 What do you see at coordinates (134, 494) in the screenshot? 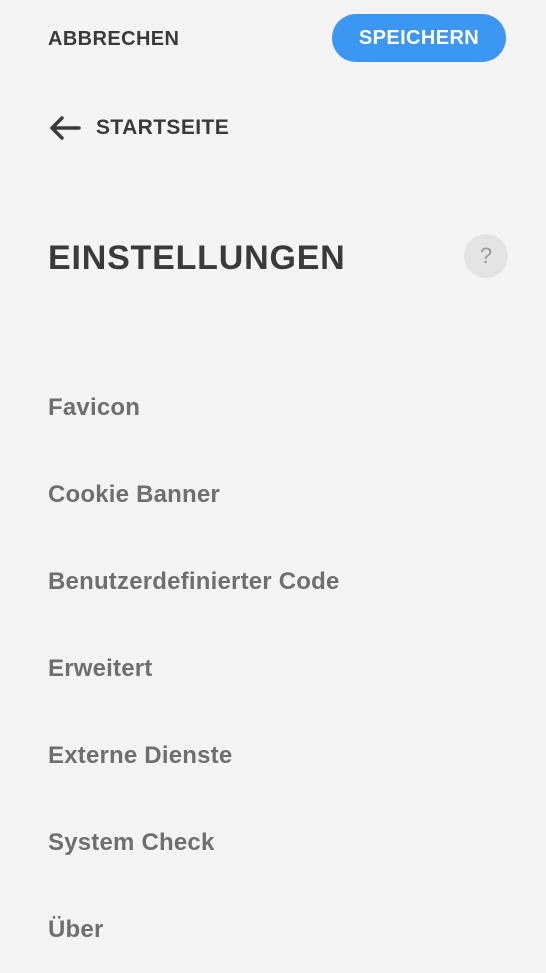
I see `menu-item-label: Cookie Banner` at bounding box center [134, 494].